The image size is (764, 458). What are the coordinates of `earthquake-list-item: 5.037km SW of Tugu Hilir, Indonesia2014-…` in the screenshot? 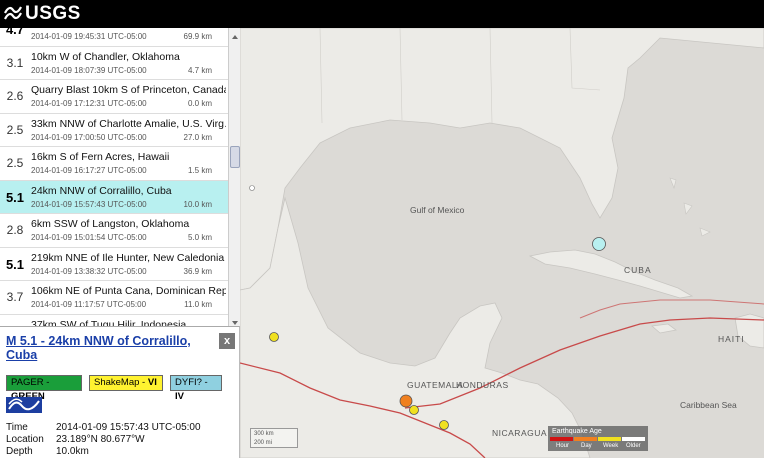 It's located at (114, 320).